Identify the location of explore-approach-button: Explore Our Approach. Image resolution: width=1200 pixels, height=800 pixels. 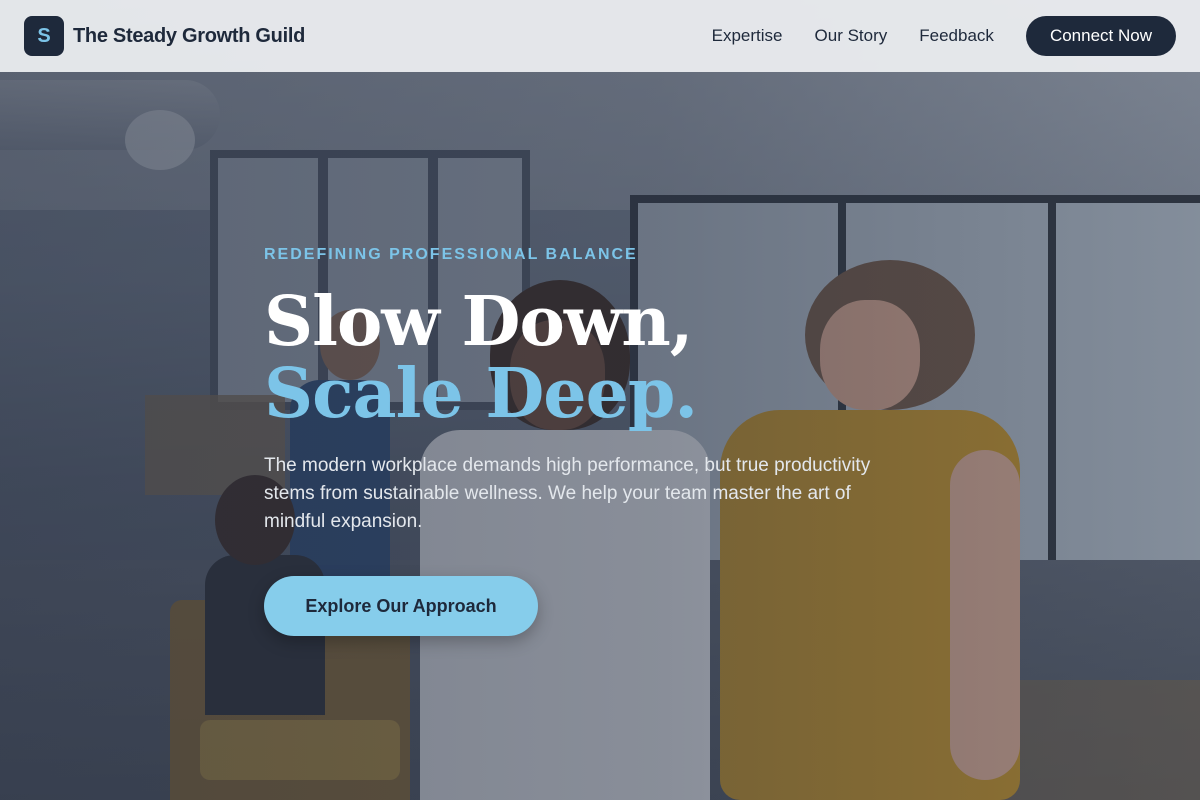
(401, 606).